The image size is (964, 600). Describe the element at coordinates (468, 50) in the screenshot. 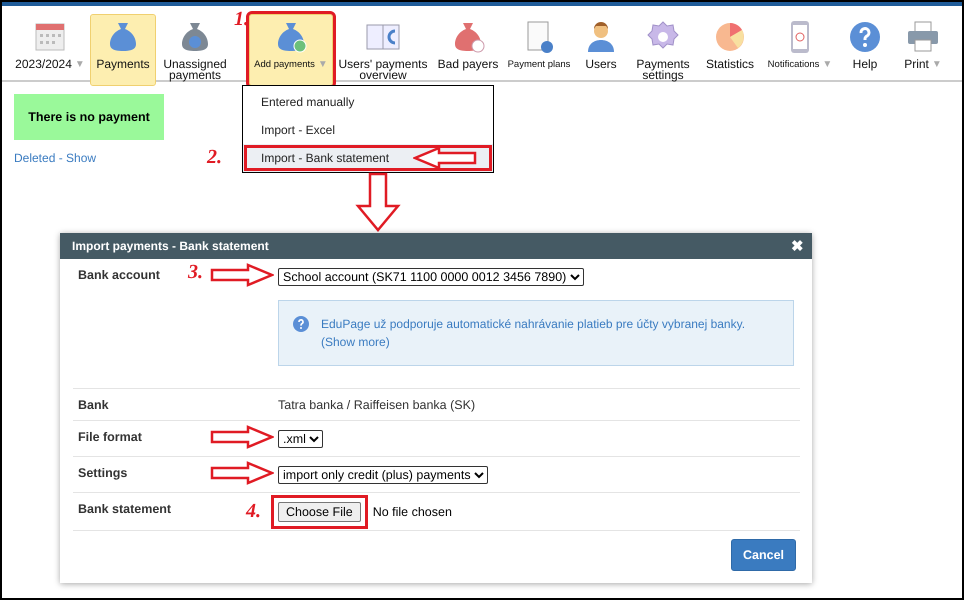

I see `toolbar-button: Bad payers` at that location.